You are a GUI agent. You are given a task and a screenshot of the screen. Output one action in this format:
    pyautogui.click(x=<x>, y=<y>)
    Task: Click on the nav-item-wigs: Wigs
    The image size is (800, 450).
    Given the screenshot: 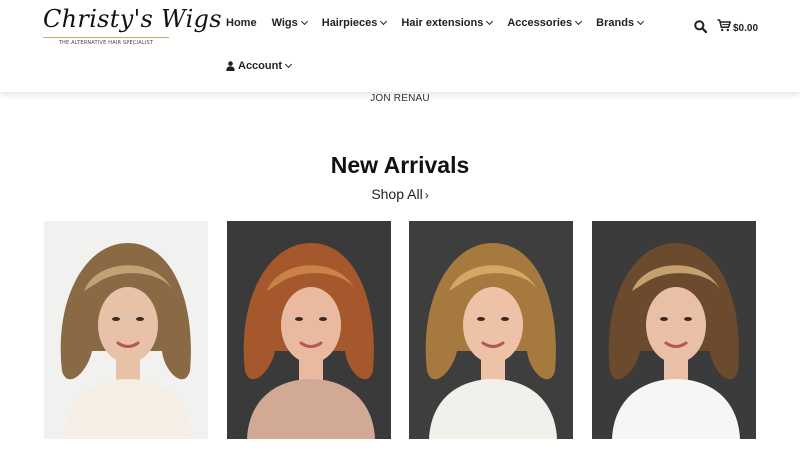 What is the action you would take?
    pyautogui.click(x=289, y=23)
    